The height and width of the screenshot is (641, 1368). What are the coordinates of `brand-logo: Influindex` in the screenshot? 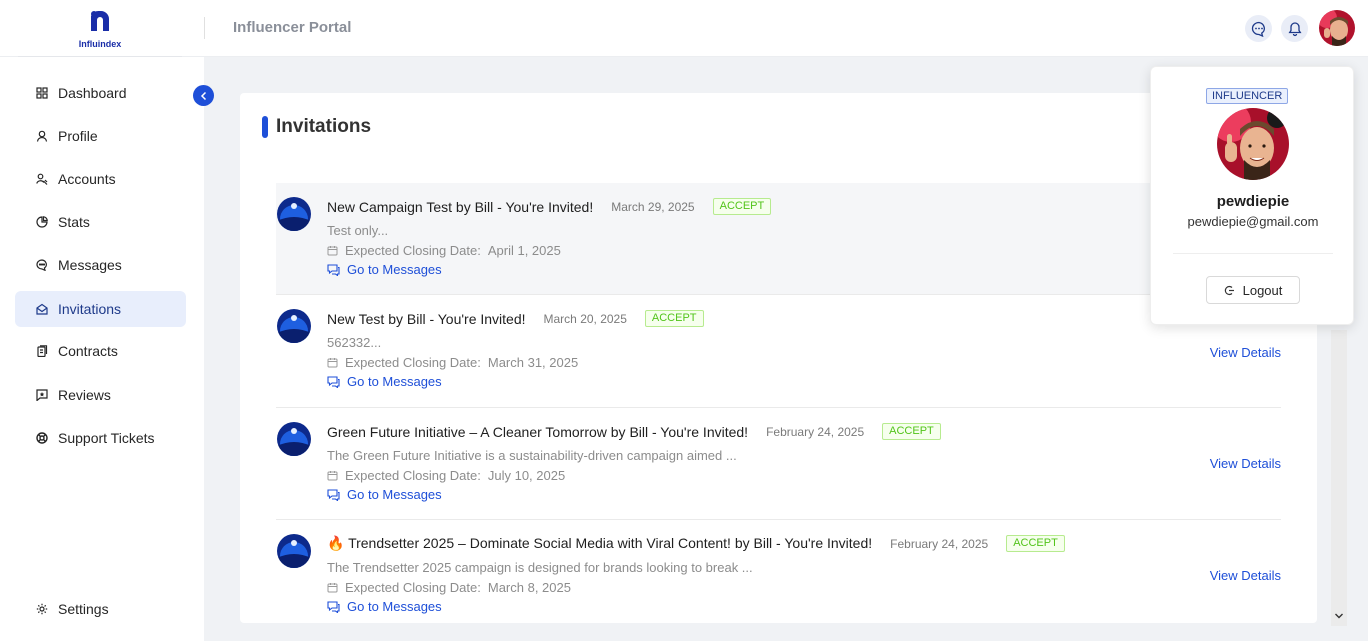 It's located at (100, 29).